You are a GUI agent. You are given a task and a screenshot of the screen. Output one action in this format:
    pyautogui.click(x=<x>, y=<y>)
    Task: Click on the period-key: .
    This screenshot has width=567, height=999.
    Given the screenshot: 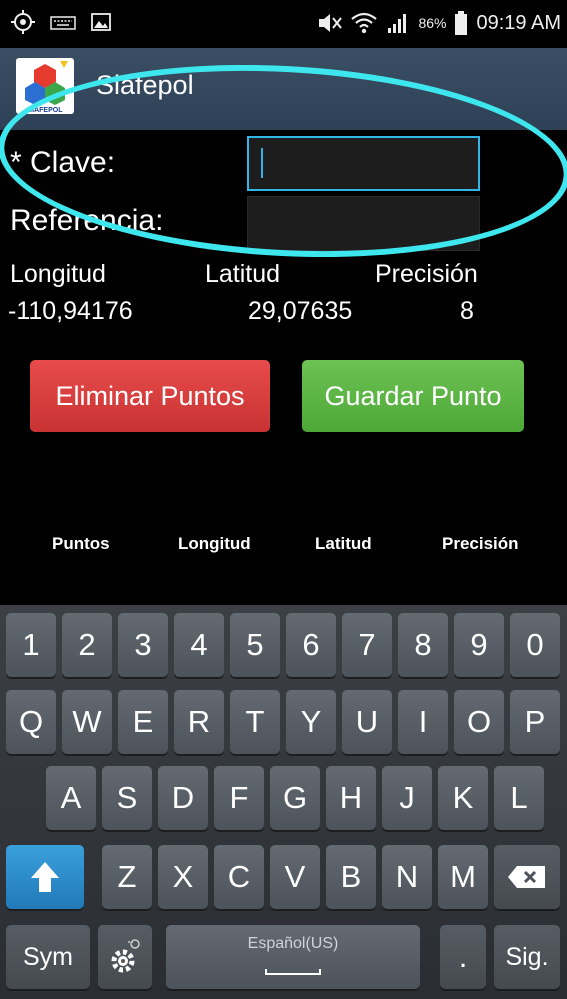 What is the action you would take?
    pyautogui.click(x=463, y=957)
    